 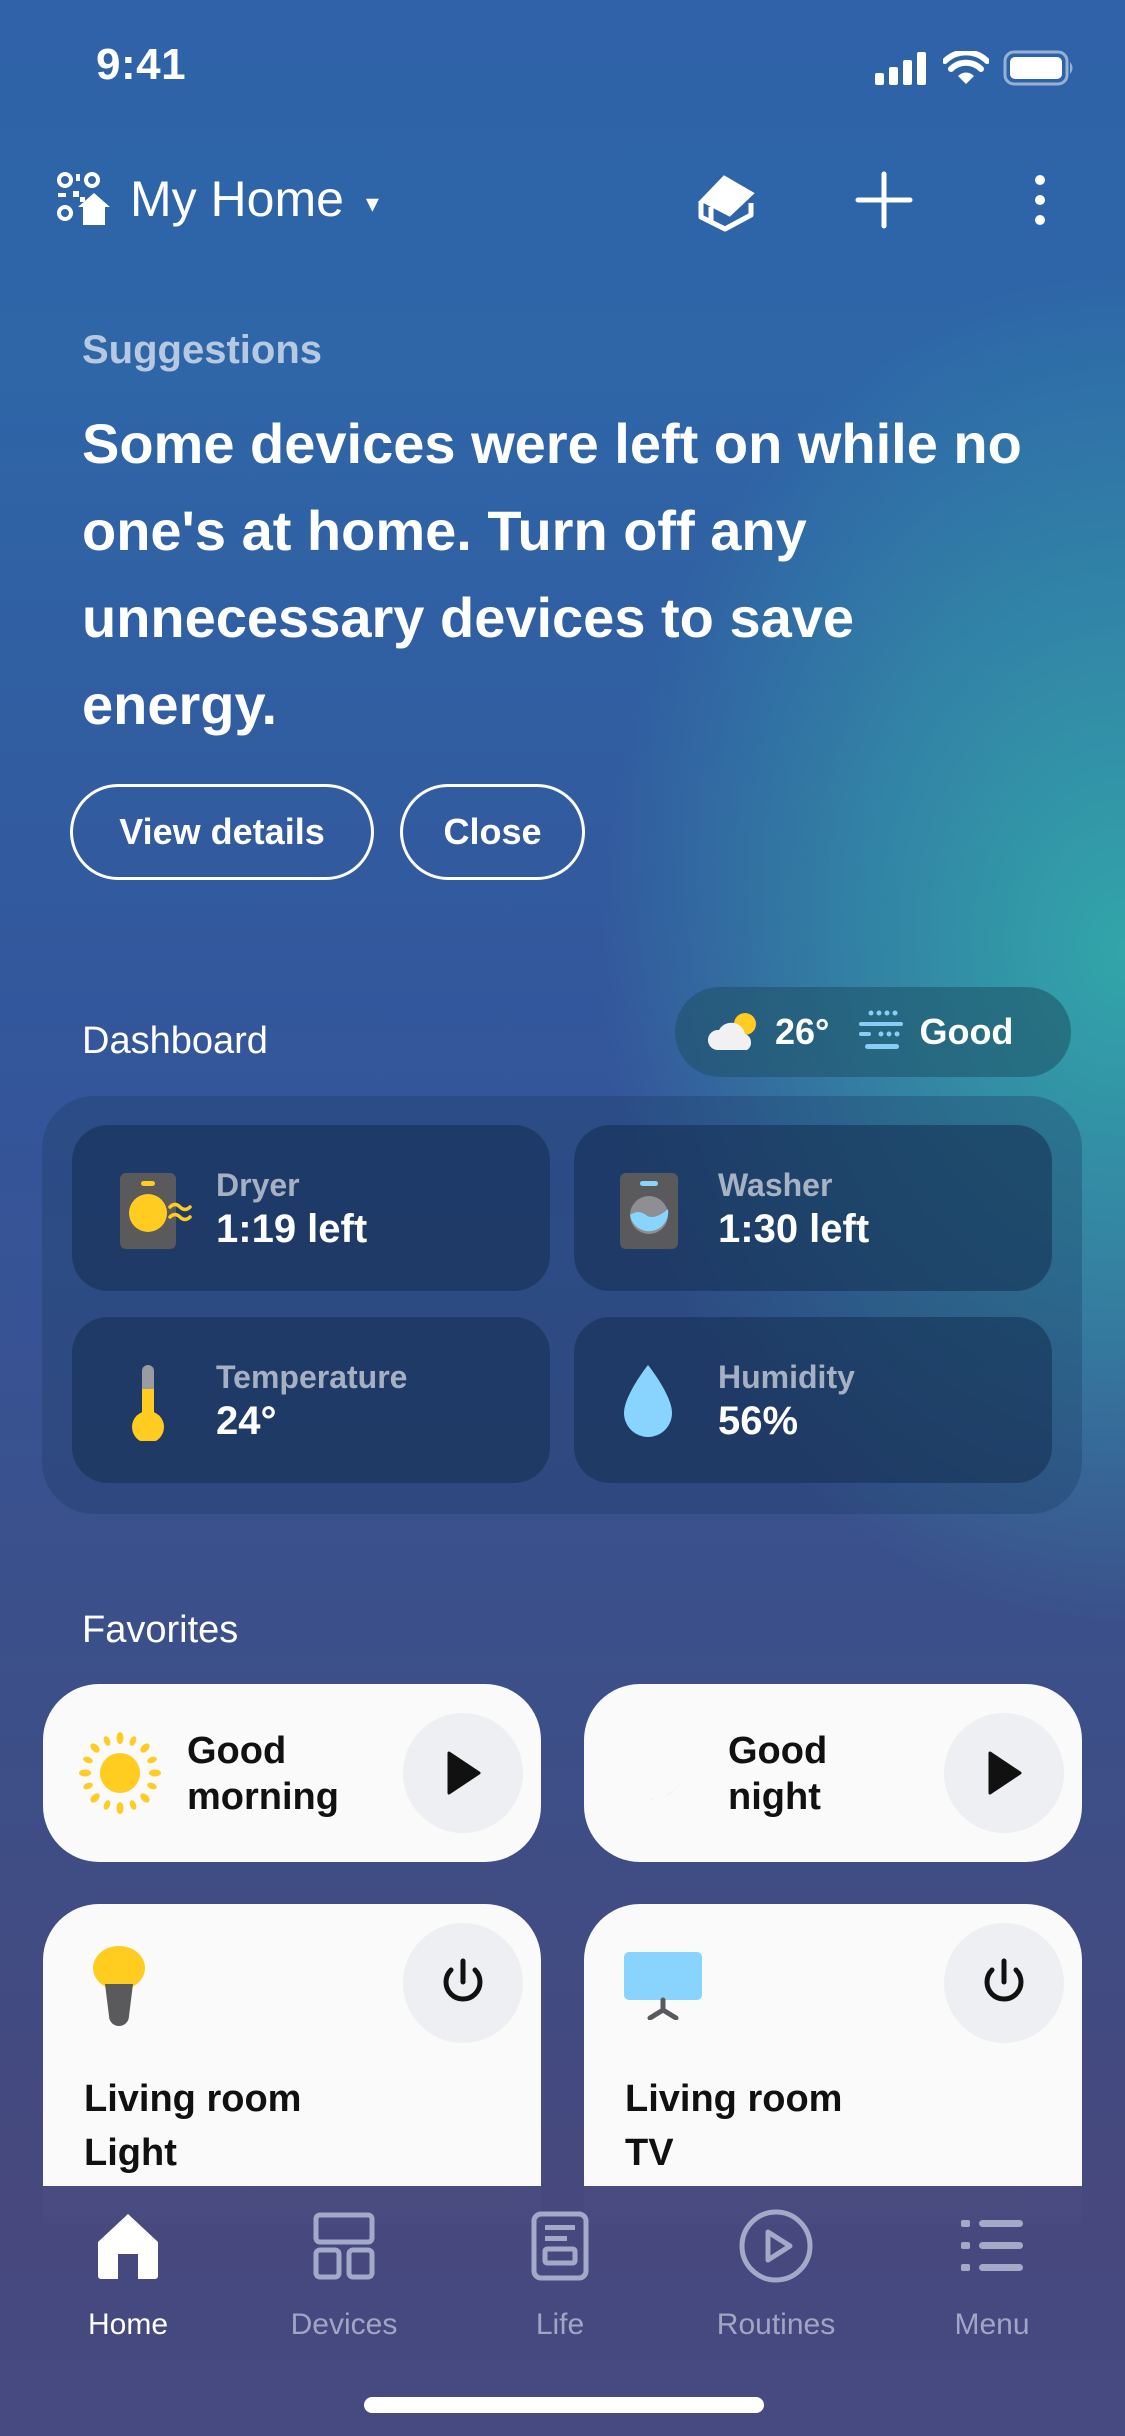 I want to click on life-icon, so click(x=560, y=2246).